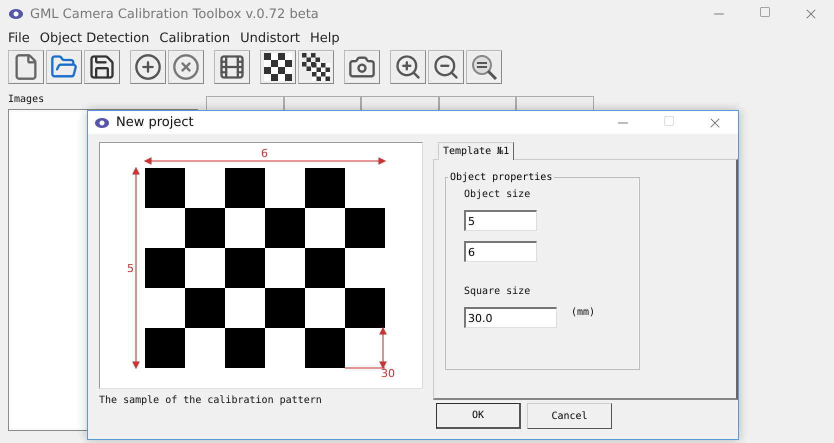  I want to click on zoom-in-icon, so click(408, 67).